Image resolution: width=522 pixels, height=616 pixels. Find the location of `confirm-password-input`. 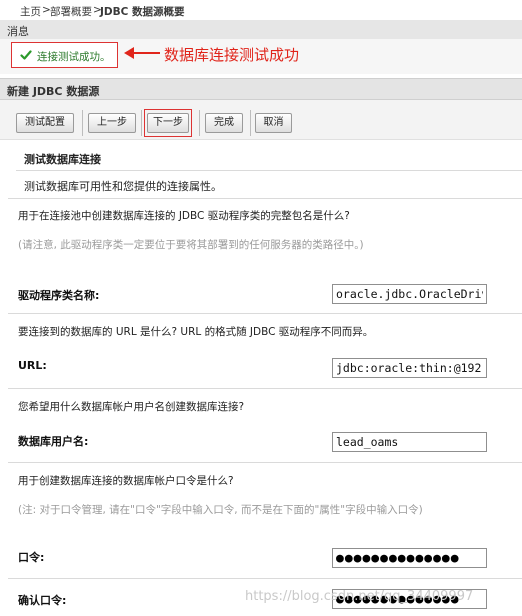

confirm-password-input is located at coordinates (409, 599).